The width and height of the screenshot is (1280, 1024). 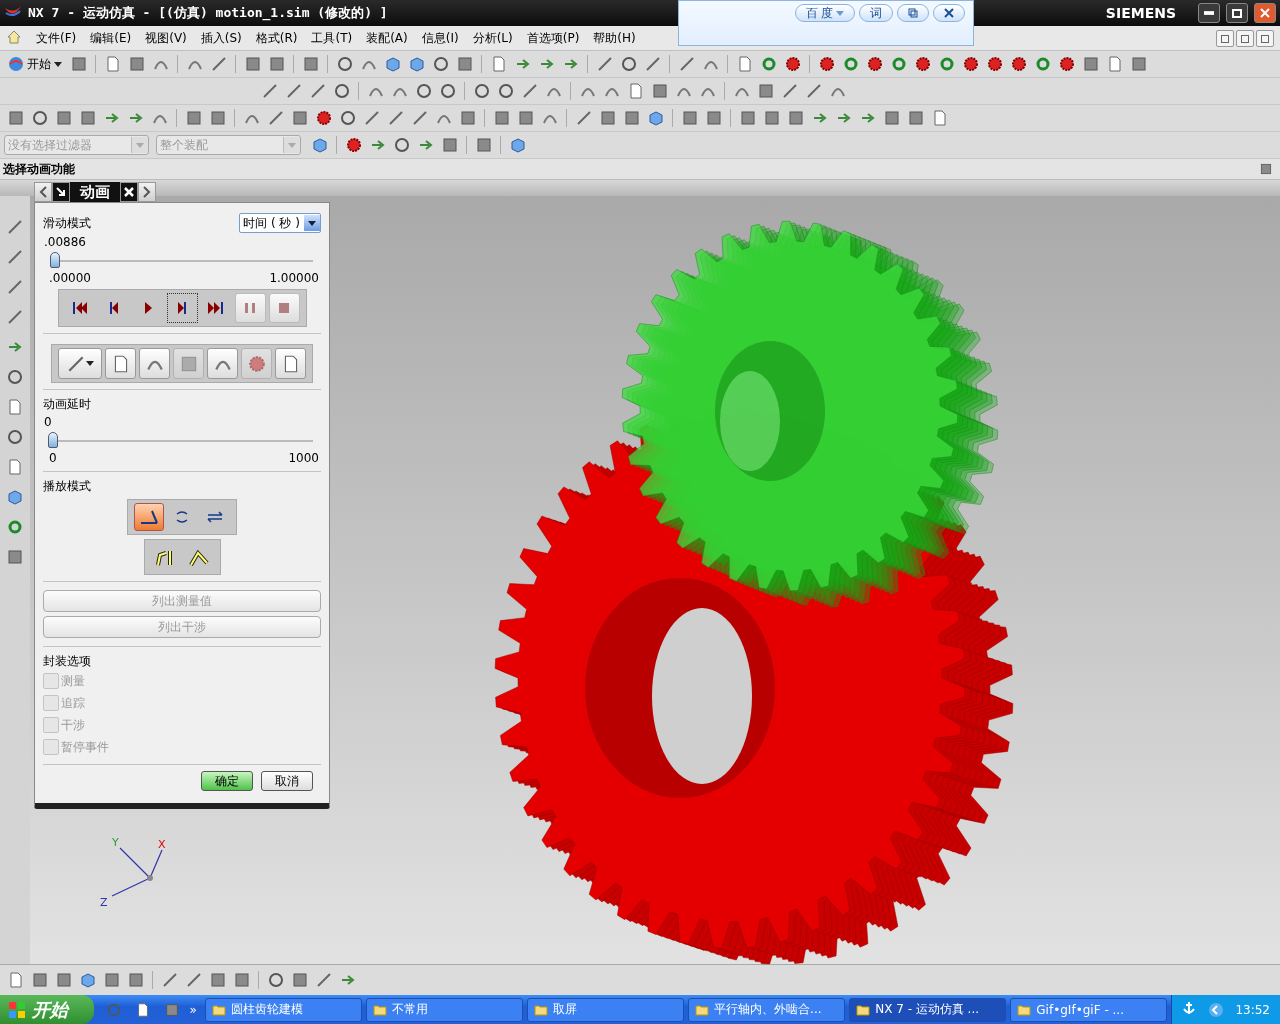 What do you see at coordinates (48, 422) in the screenshot?
I see `slider-reading: 0` at bounding box center [48, 422].